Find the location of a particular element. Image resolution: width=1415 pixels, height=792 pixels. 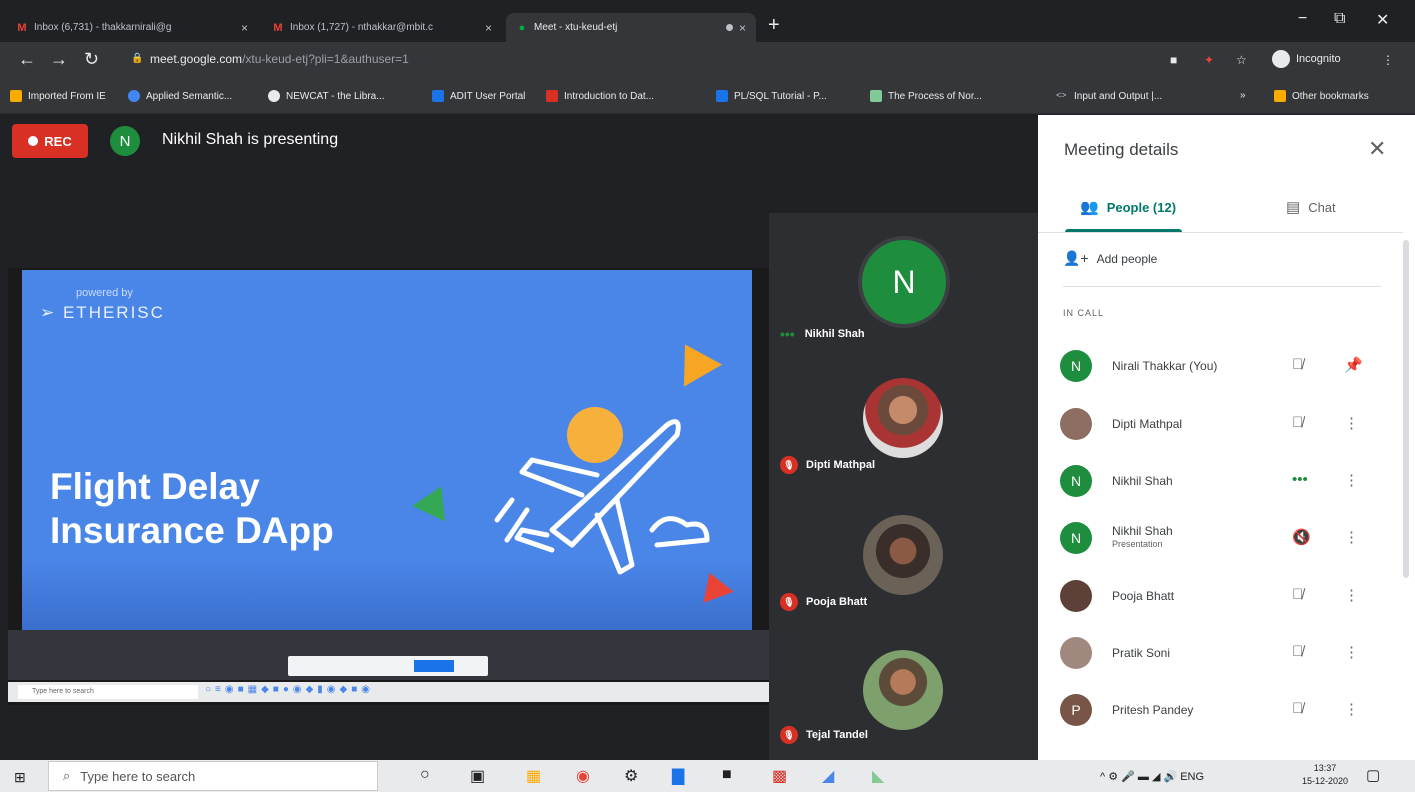

add-people-button: 👤+ Add people is located at coordinates (1110, 258).